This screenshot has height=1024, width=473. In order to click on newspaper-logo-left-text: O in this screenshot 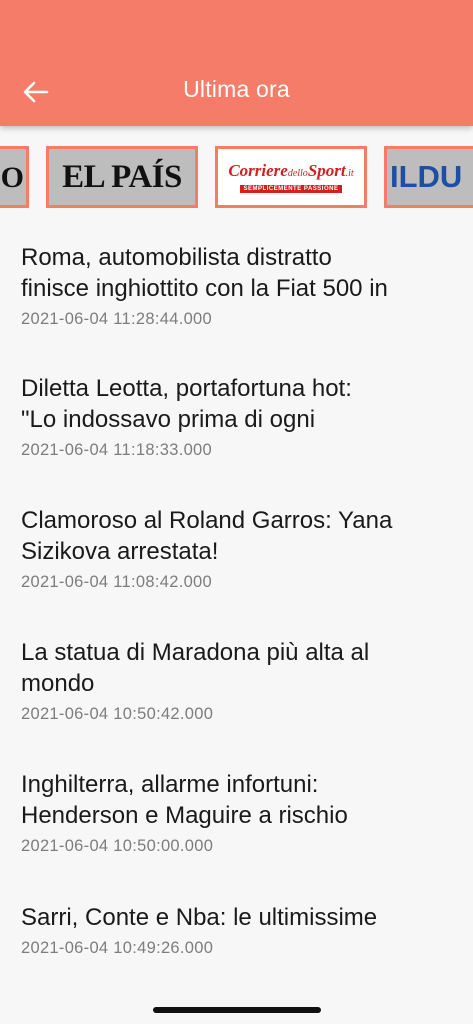, I will do `click(12, 177)`.